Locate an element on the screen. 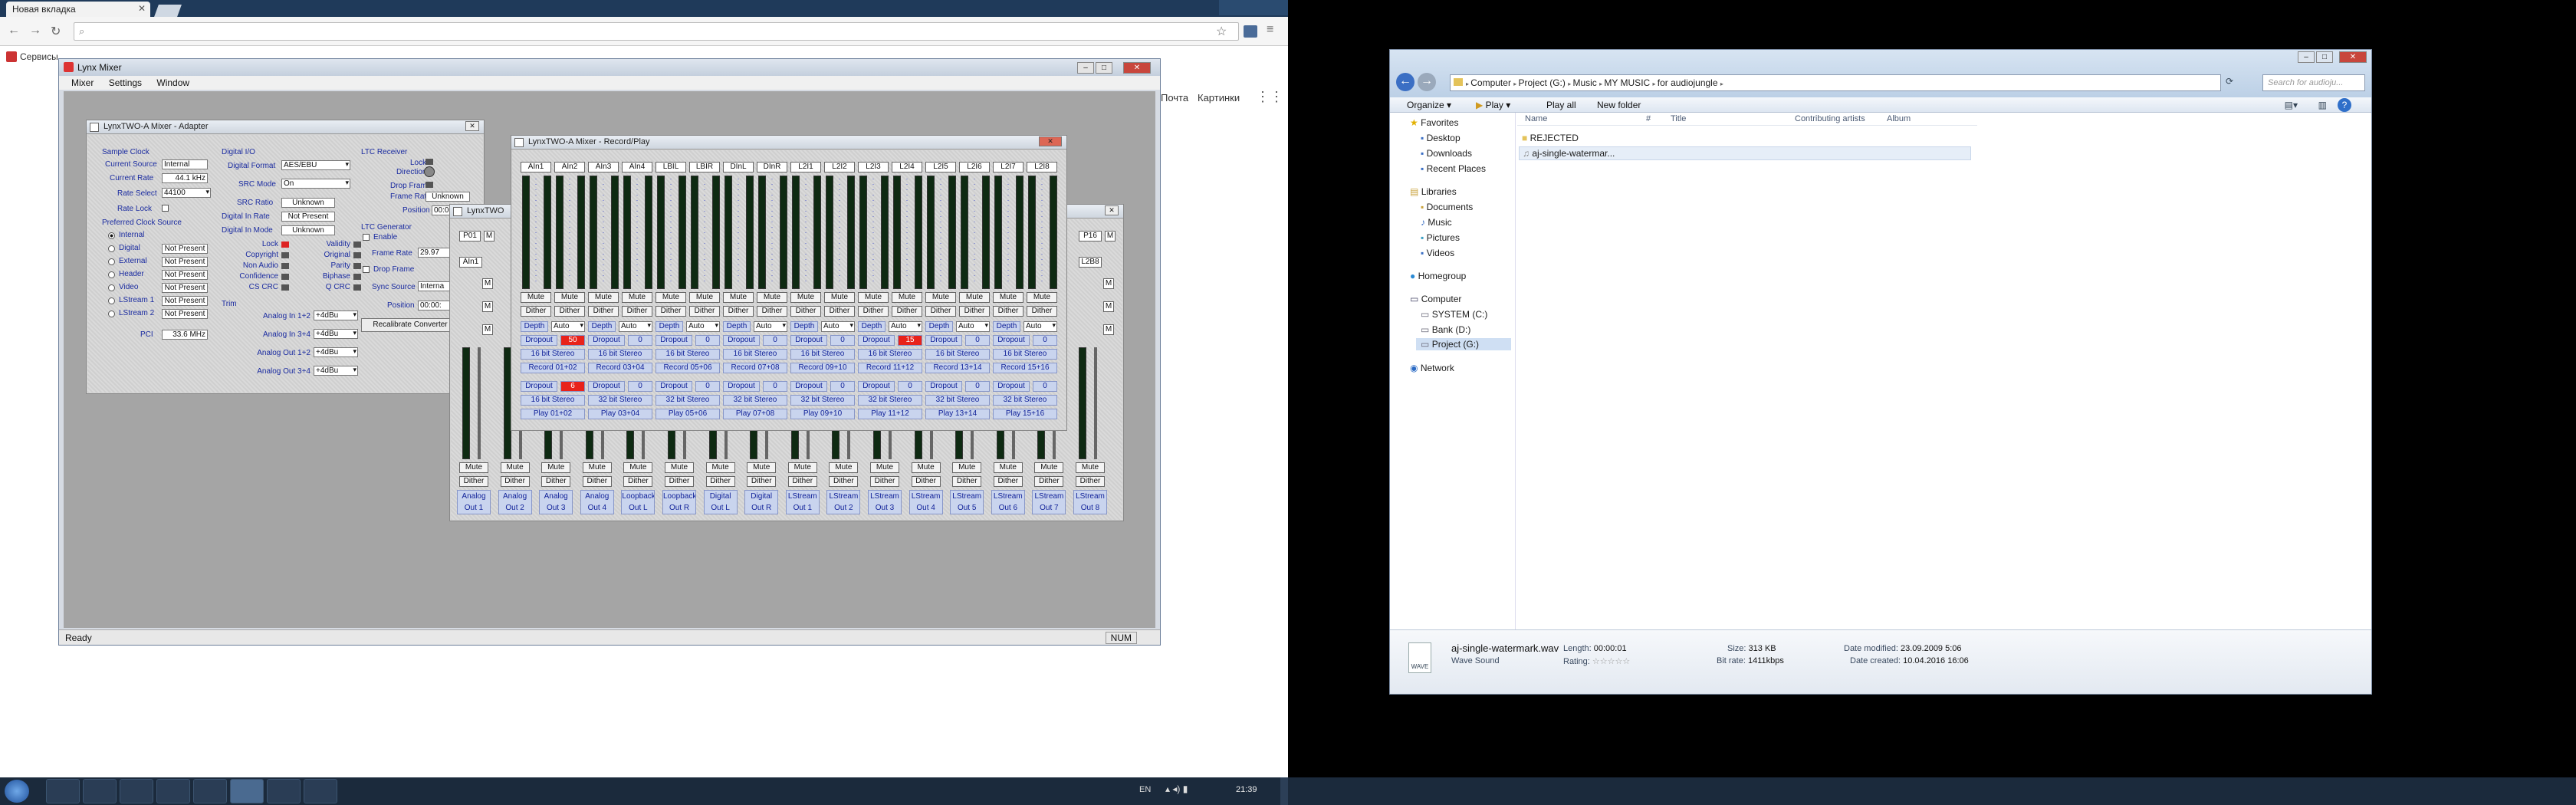  nav-drive-c: ▭ SYSTEM (C:) is located at coordinates (1454, 314).